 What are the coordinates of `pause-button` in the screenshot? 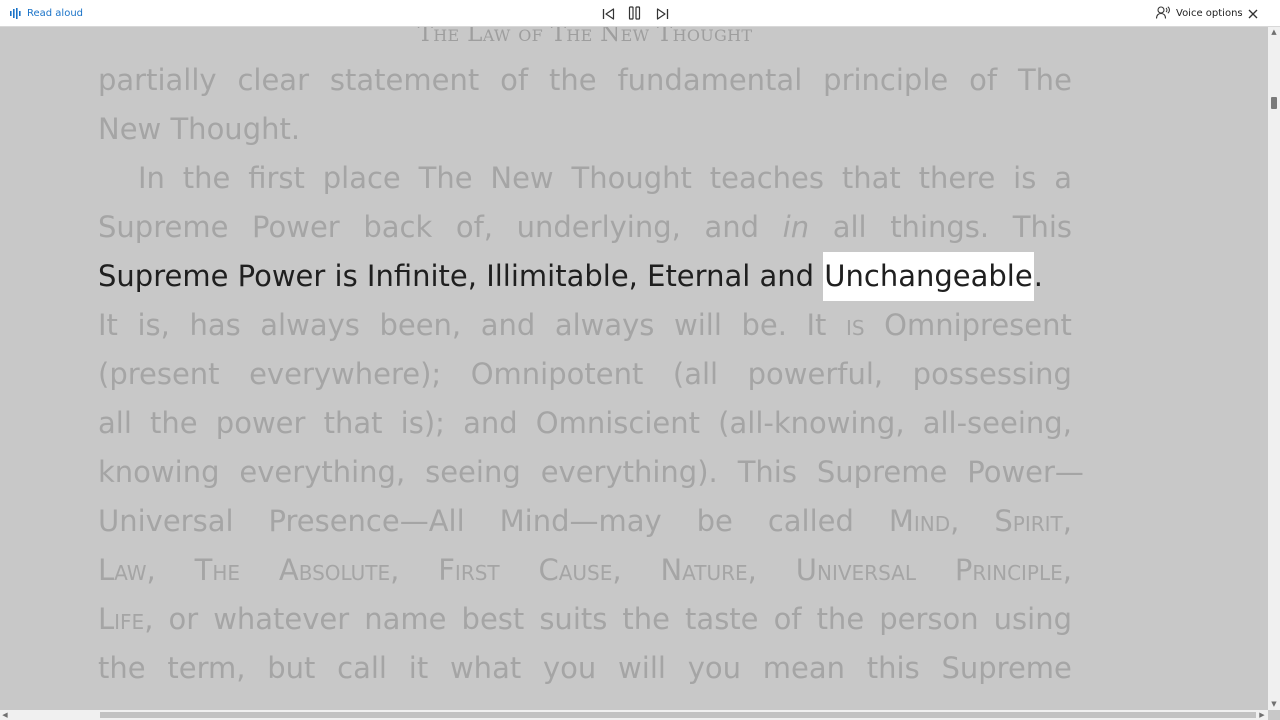 It's located at (634, 14).